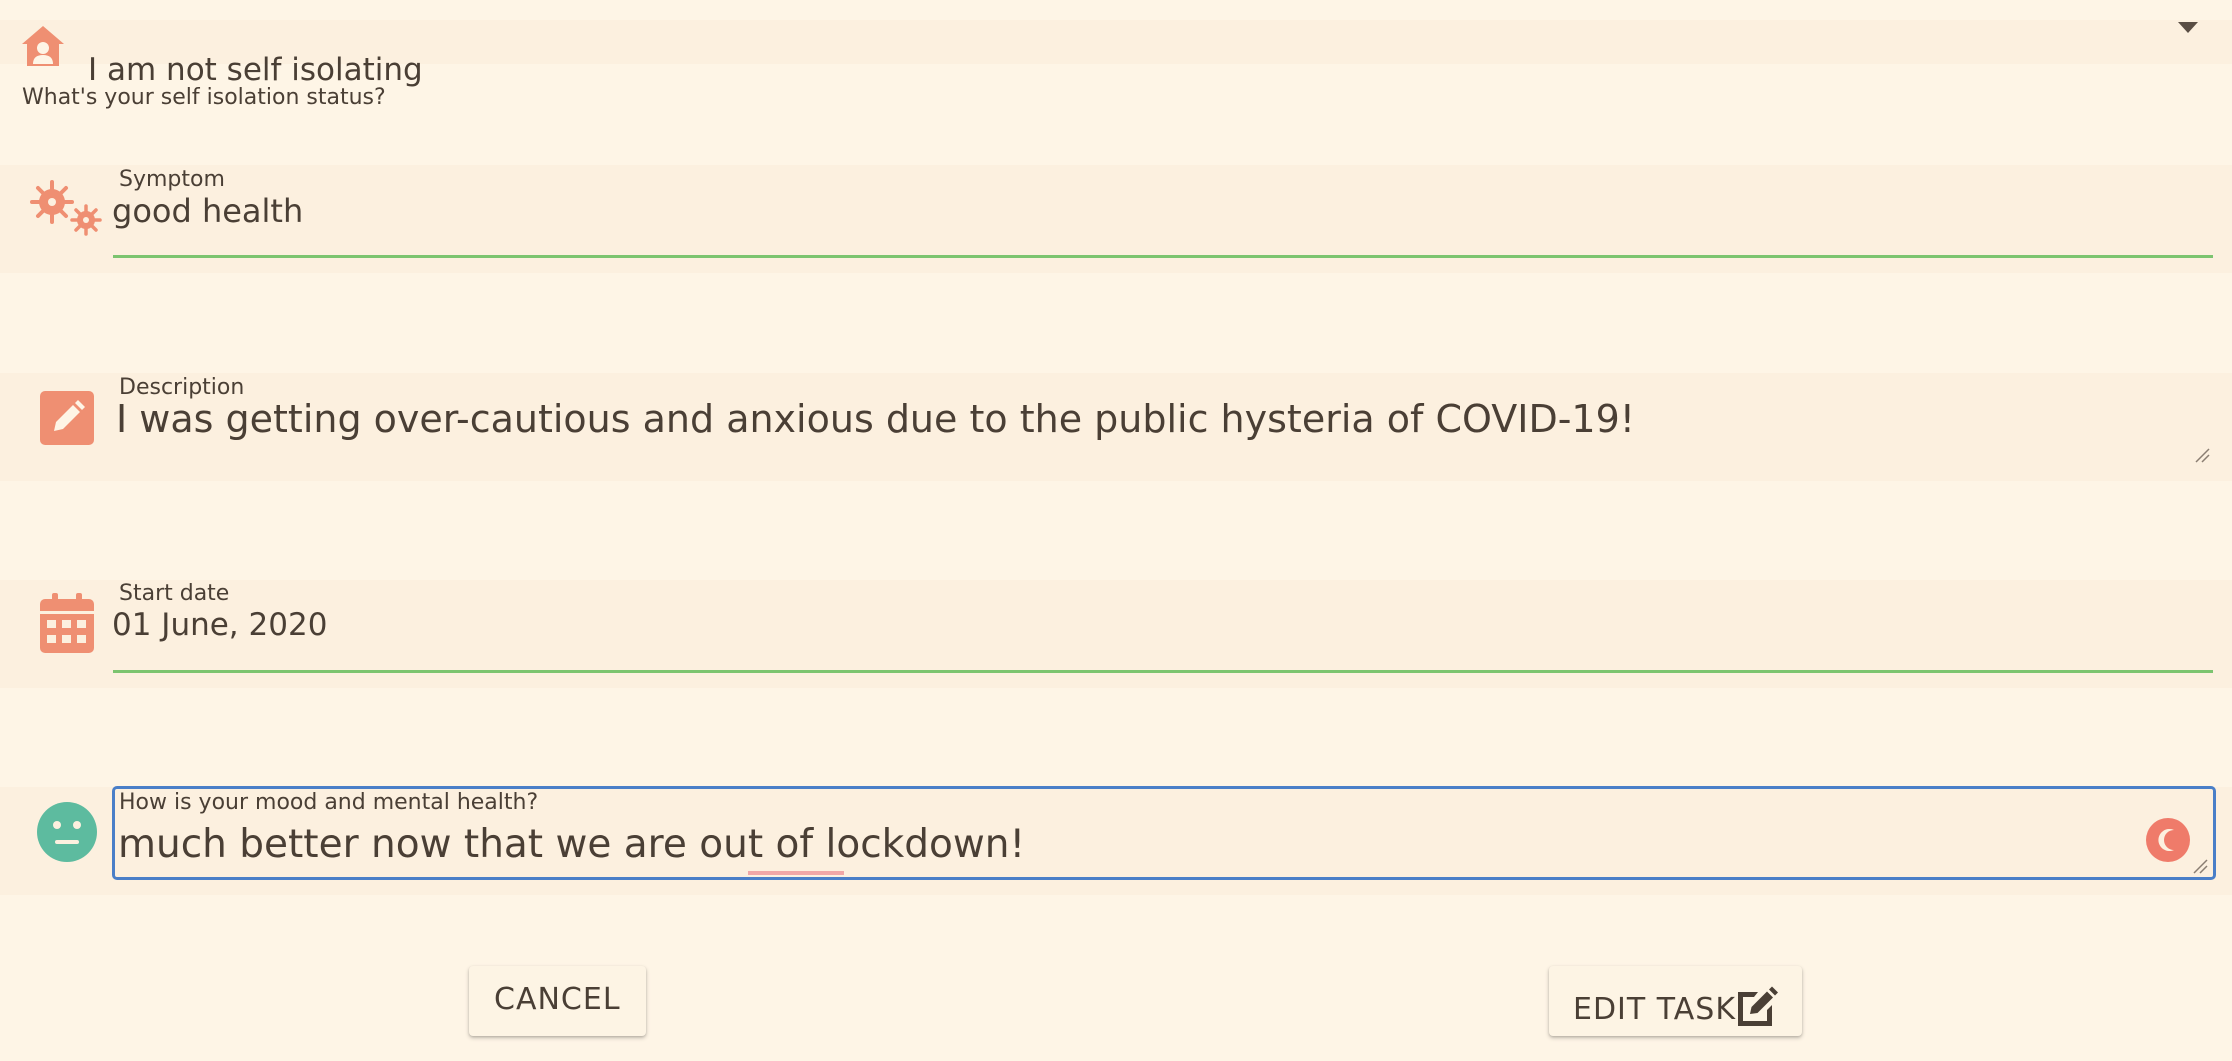 The height and width of the screenshot is (1061, 2232). I want to click on spellcheck-underline, so click(796, 873).